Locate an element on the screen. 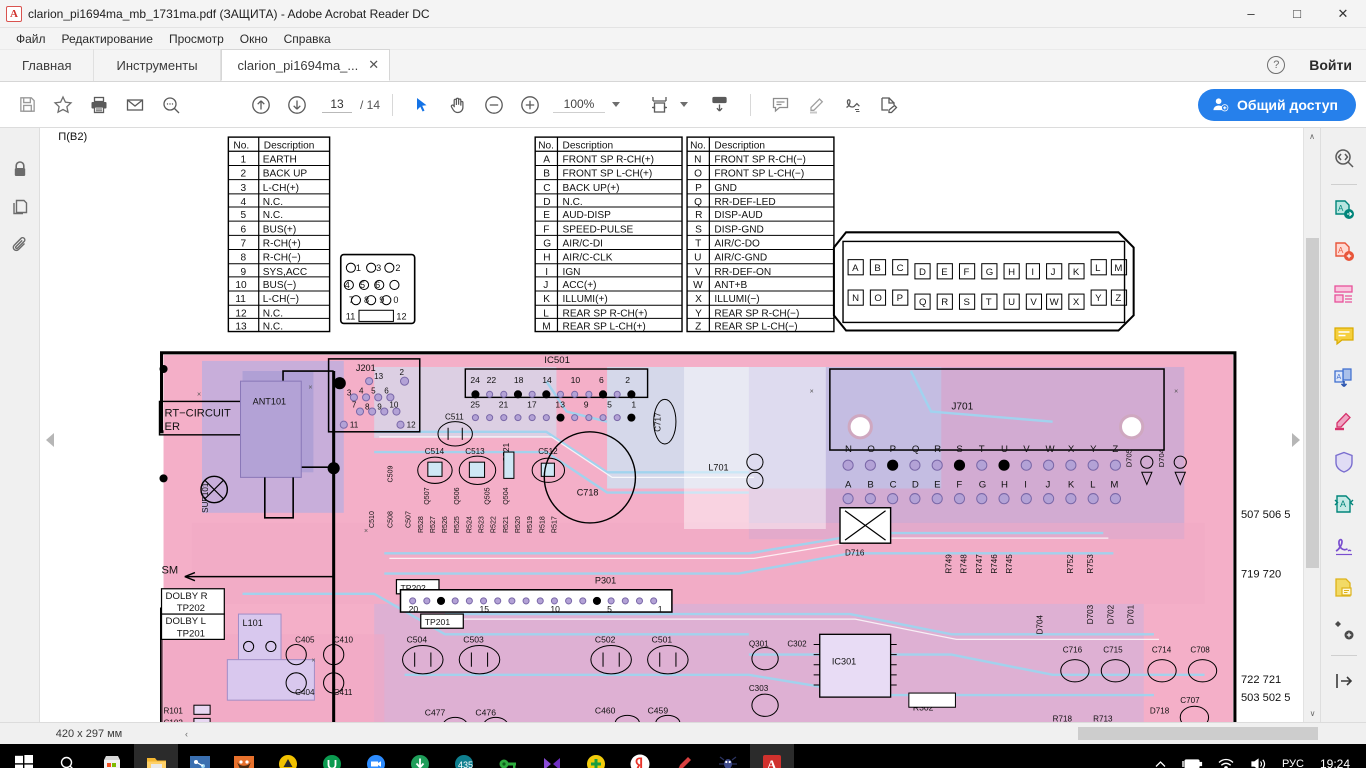  fit-page-icon is located at coordinates (659, 105).